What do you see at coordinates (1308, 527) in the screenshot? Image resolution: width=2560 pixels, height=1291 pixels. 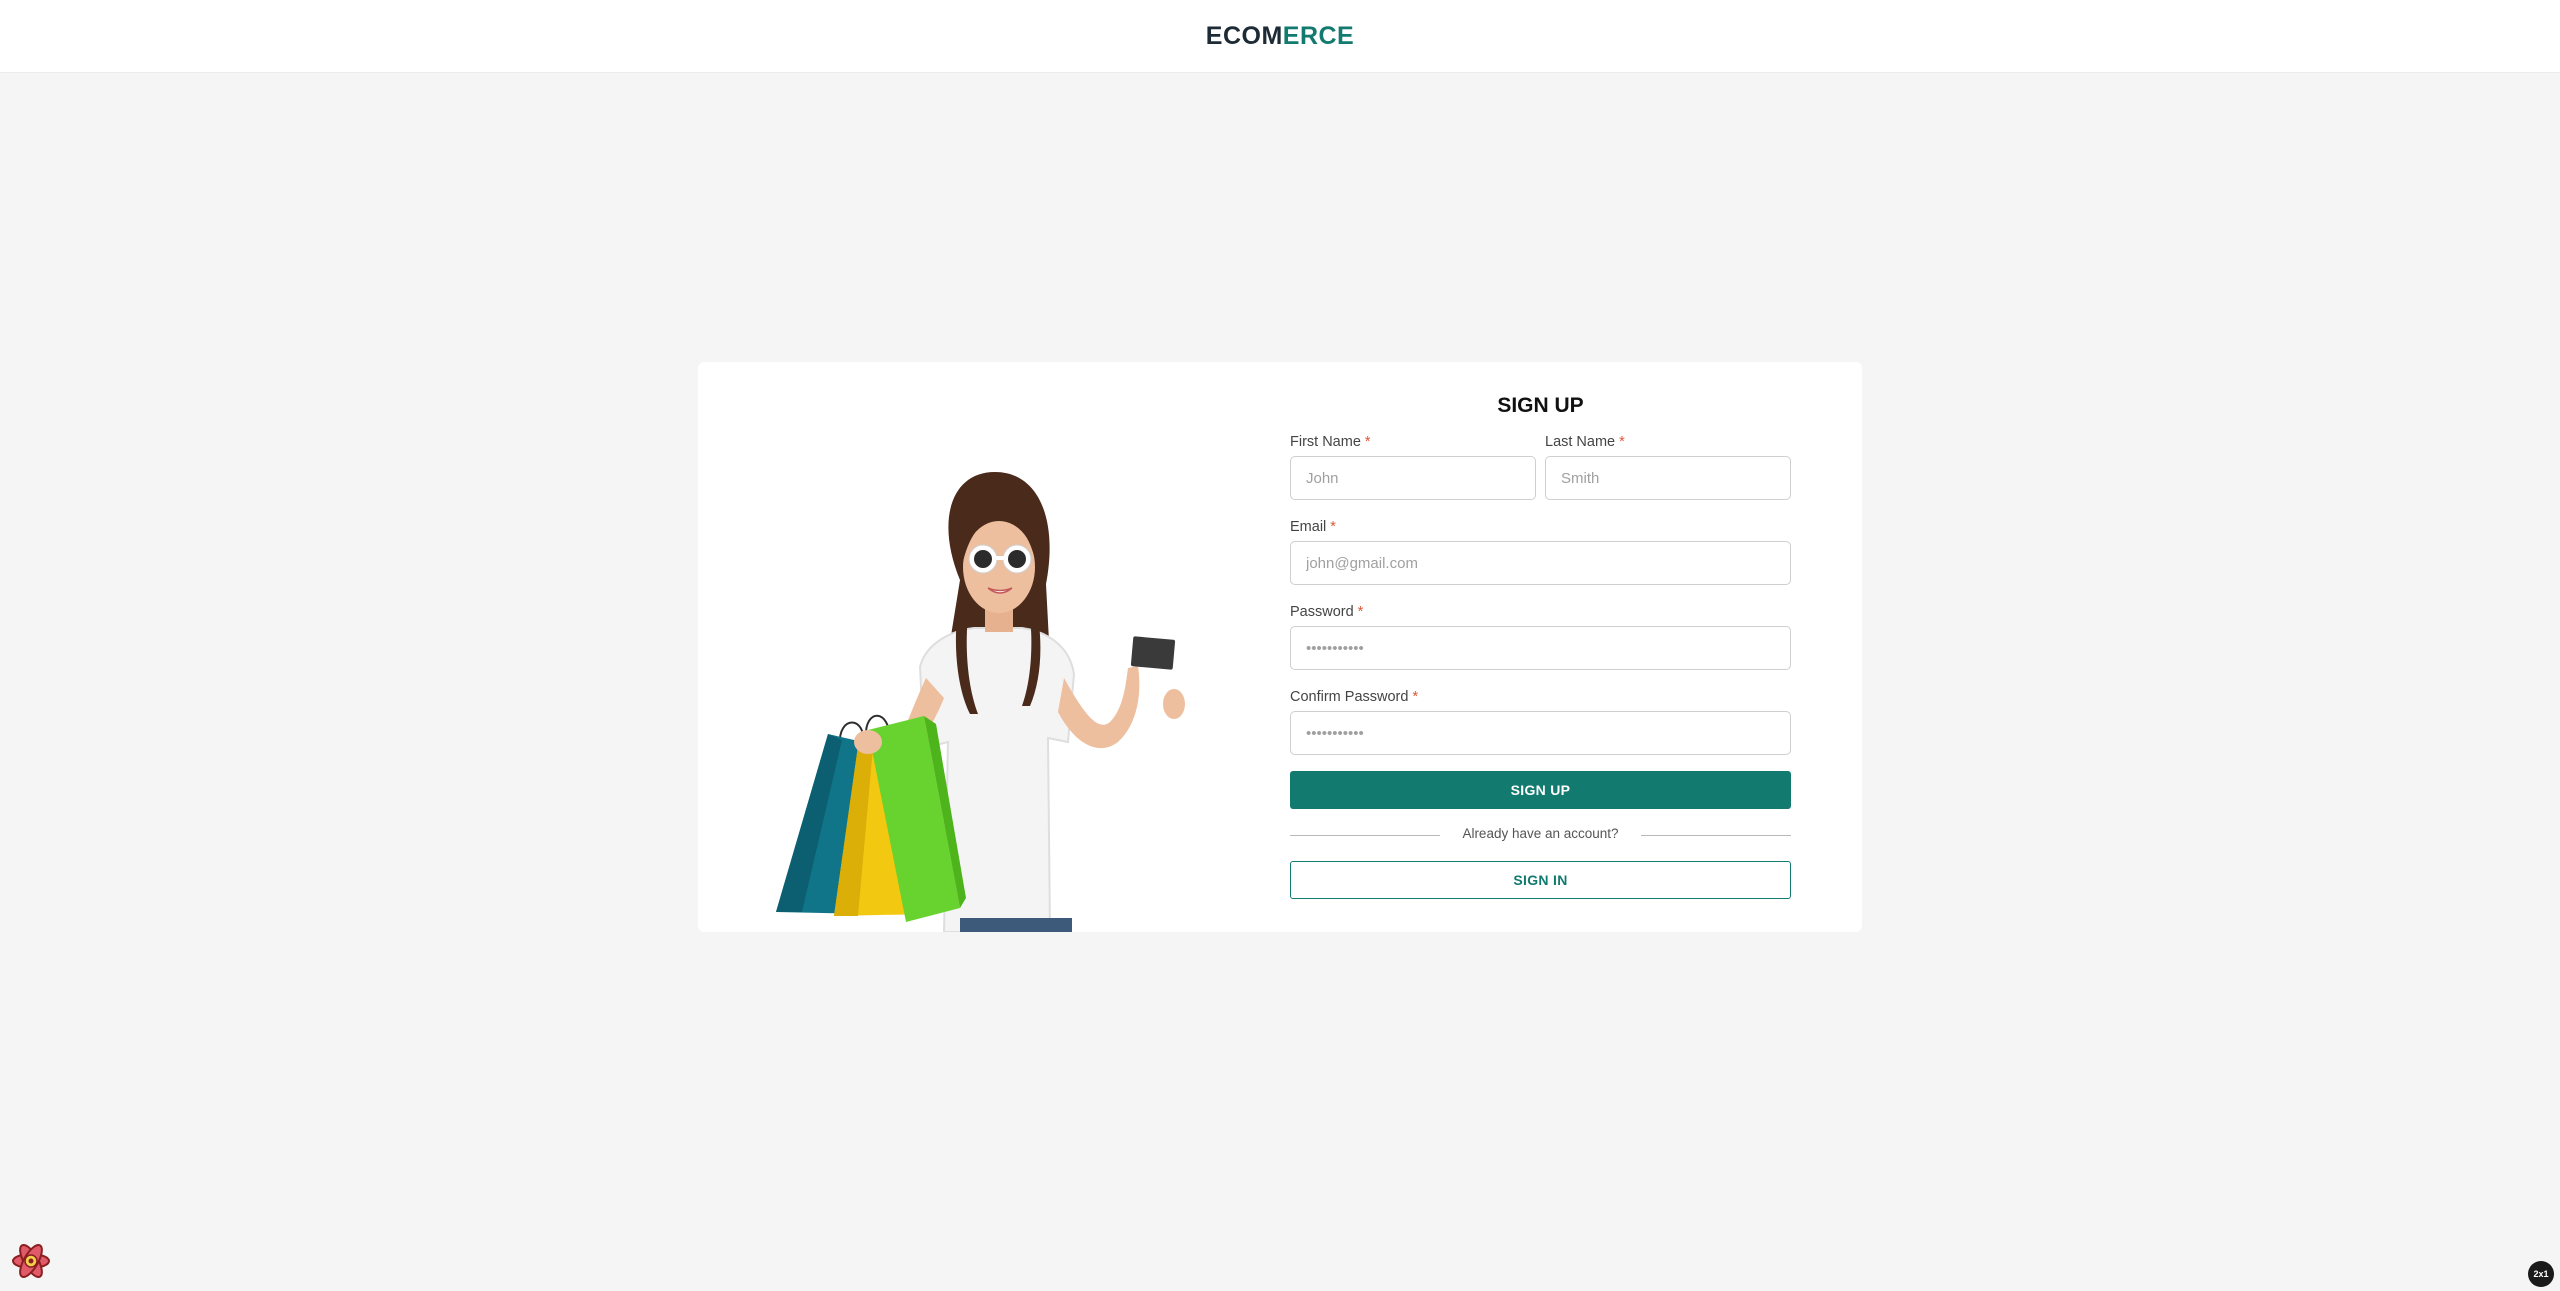 I see `email-label-text: Email` at bounding box center [1308, 527].